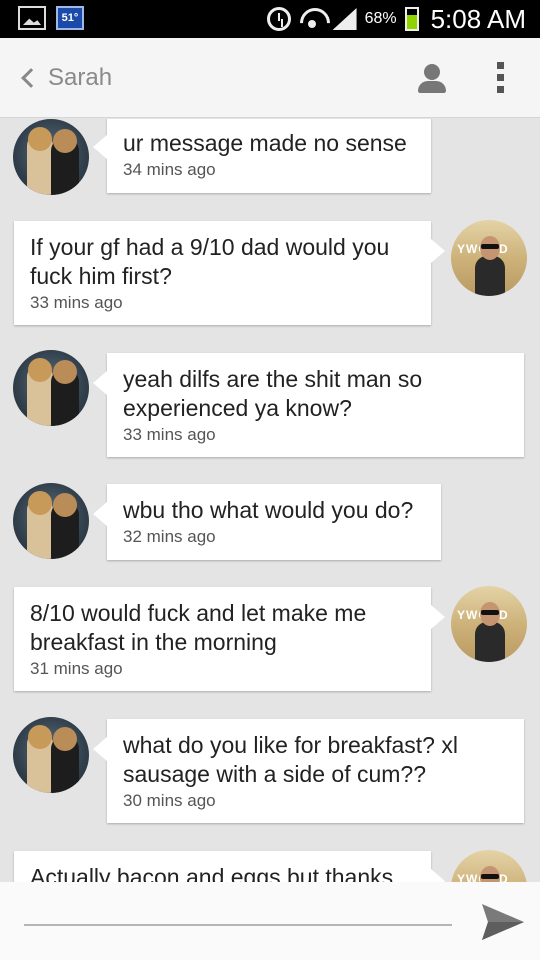 The image size is (540, 960). Describe the element at coordinates (80, 77) in the screenshot. I see `contact-name: Sarah` at that location.